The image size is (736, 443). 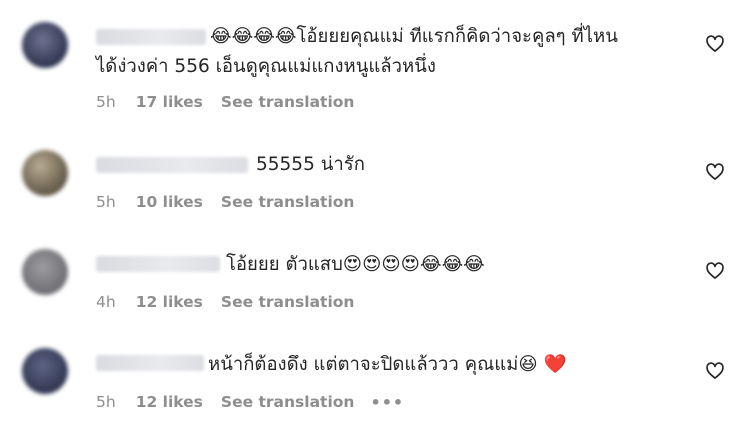 What do you see at coordinates (169, 202) in the screenshot?
I see `likes-count: 10 likes` at bounding box center [169, 202].